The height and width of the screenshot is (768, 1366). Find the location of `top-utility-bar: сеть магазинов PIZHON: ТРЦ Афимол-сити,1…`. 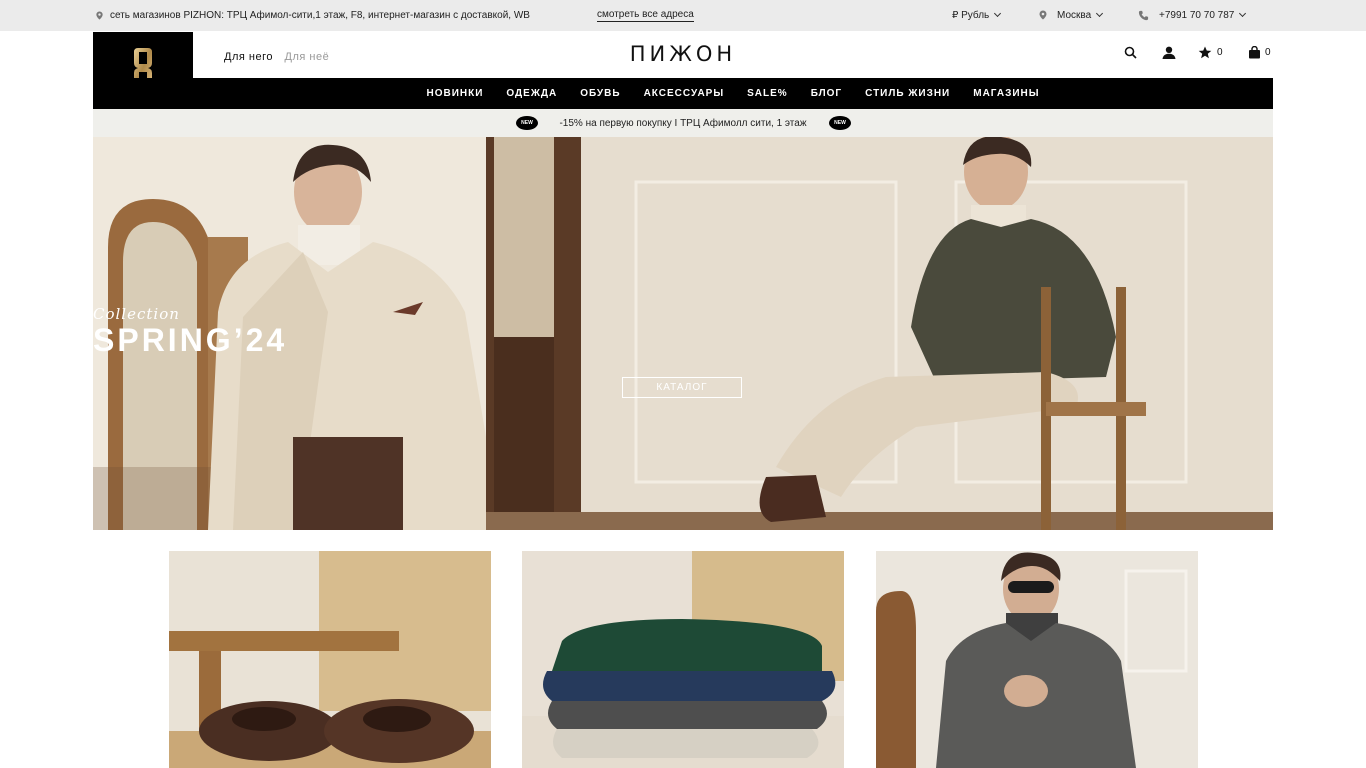

top-utility-bar: сеть магазинов PIZHON: ТРЦ Афимол-сити,1… is located at coordinates (683, 15).